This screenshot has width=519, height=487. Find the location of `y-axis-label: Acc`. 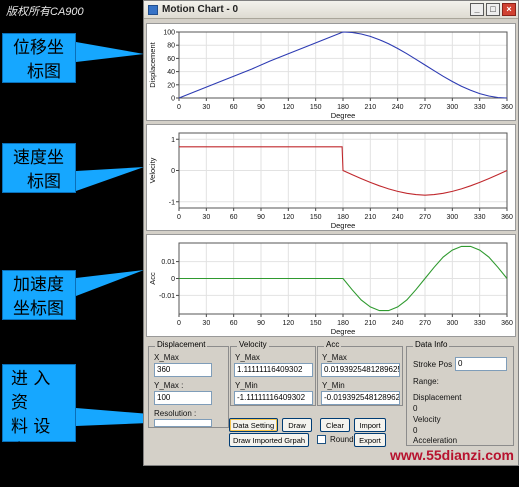

y-axis-label: Acc is located at coordinates (152, 278).